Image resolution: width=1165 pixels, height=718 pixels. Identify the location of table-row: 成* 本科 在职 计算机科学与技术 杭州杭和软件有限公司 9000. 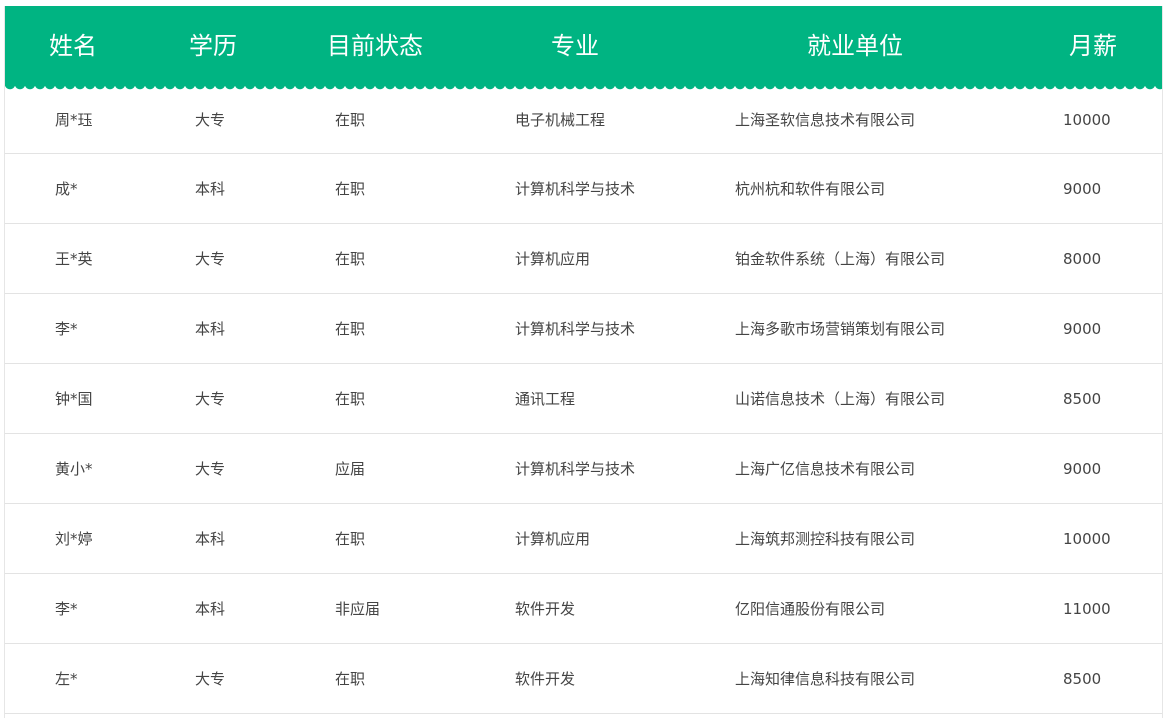
(583, 189).